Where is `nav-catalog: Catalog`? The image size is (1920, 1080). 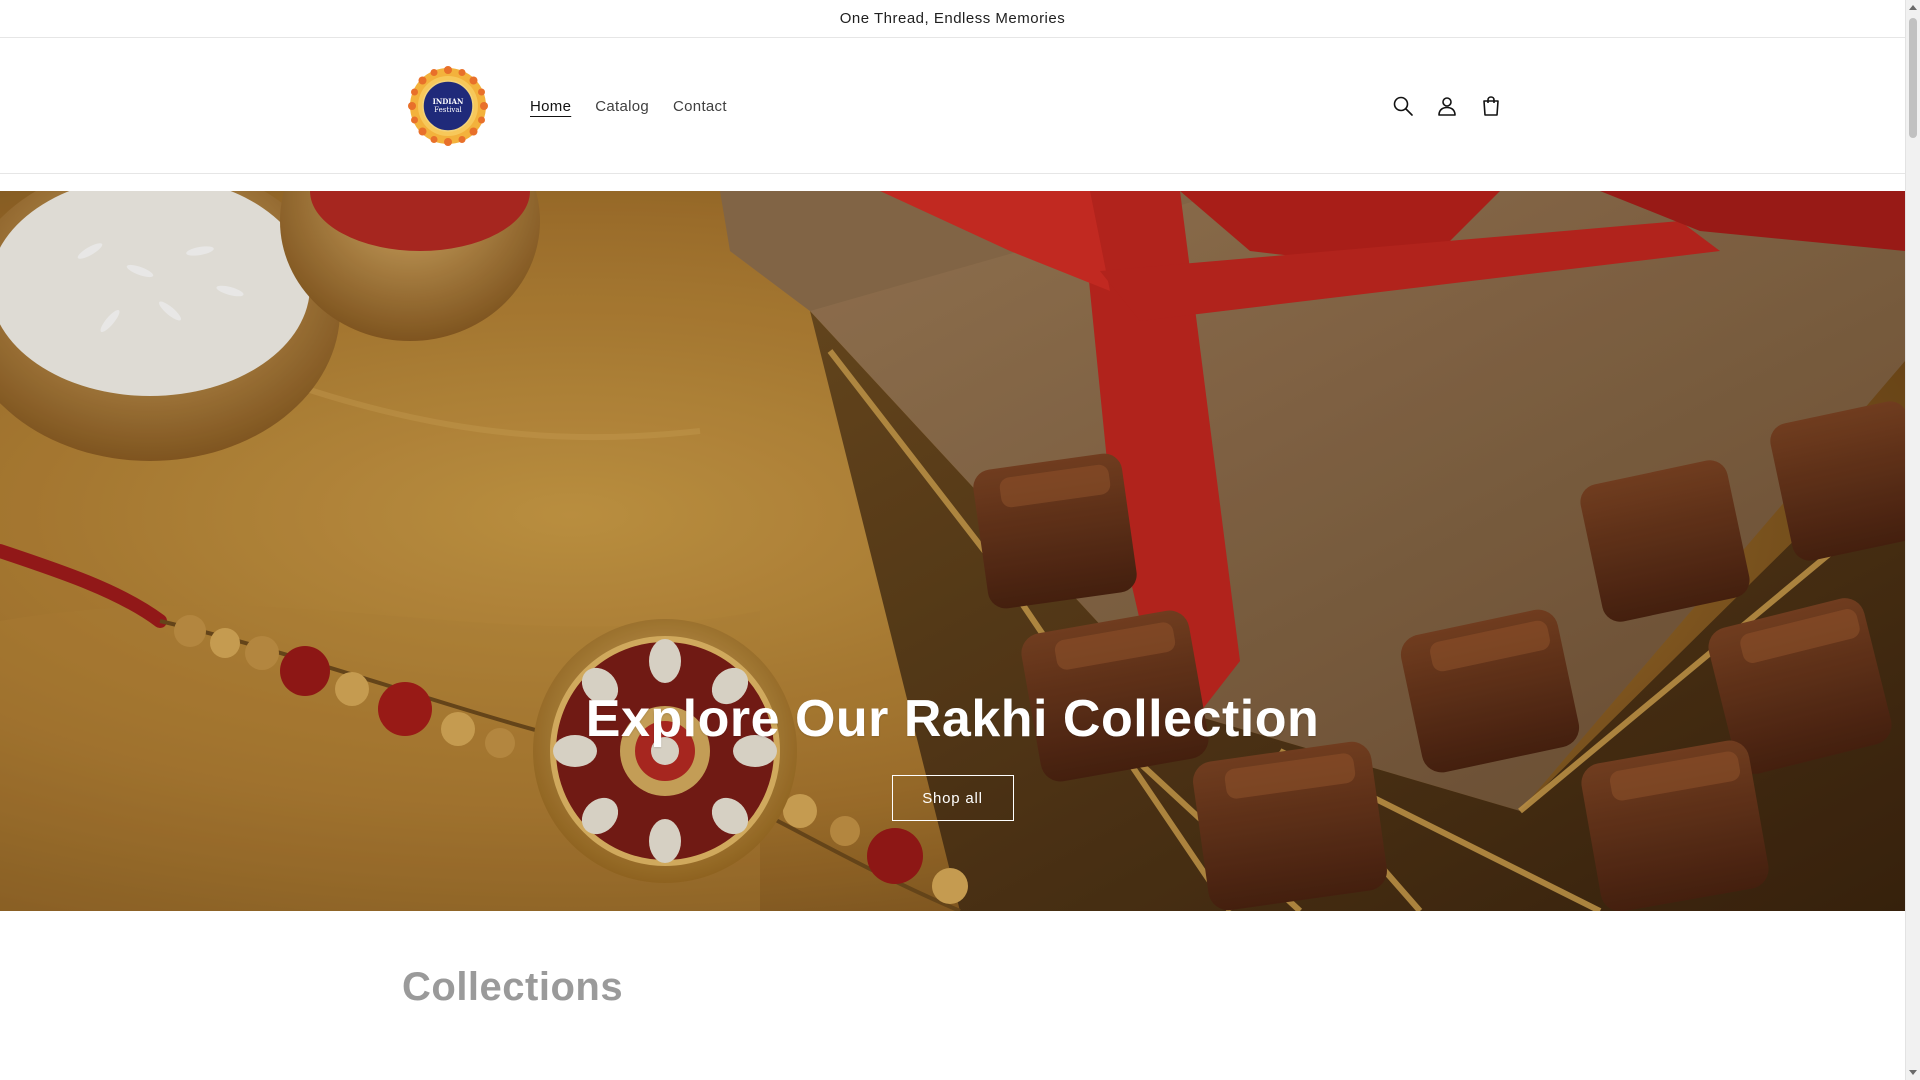 nav-catalog: Catalog is located at coordinates (622, 106).